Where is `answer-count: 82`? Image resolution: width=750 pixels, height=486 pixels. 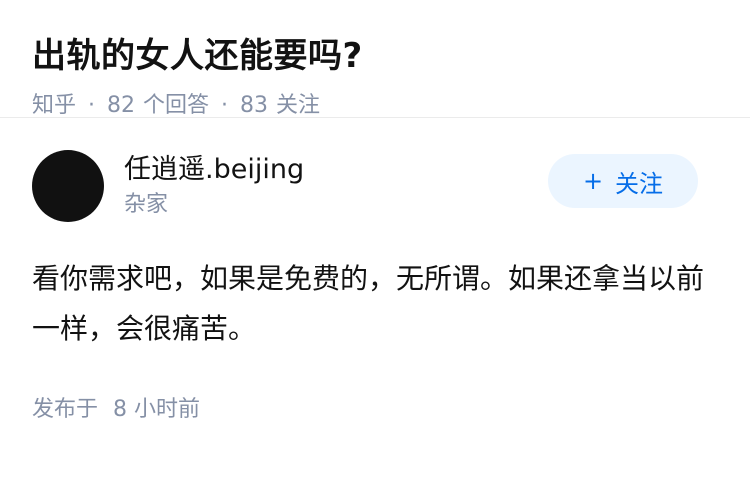 answer-count: 82 is located at coordinates (121, 105).